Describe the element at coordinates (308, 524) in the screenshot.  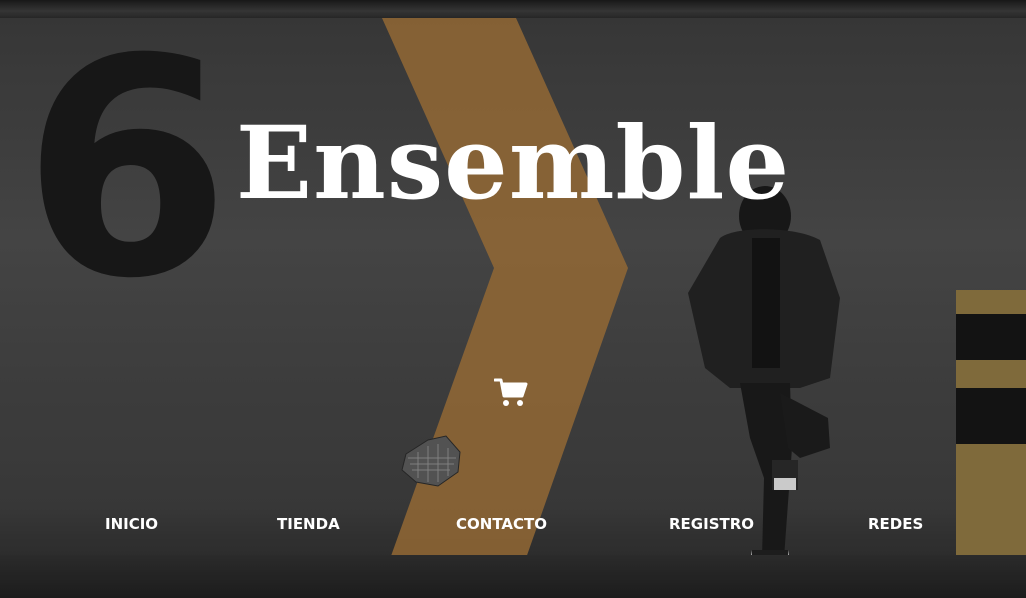
I see `nav-item-tienda: TIENDA` at that location.